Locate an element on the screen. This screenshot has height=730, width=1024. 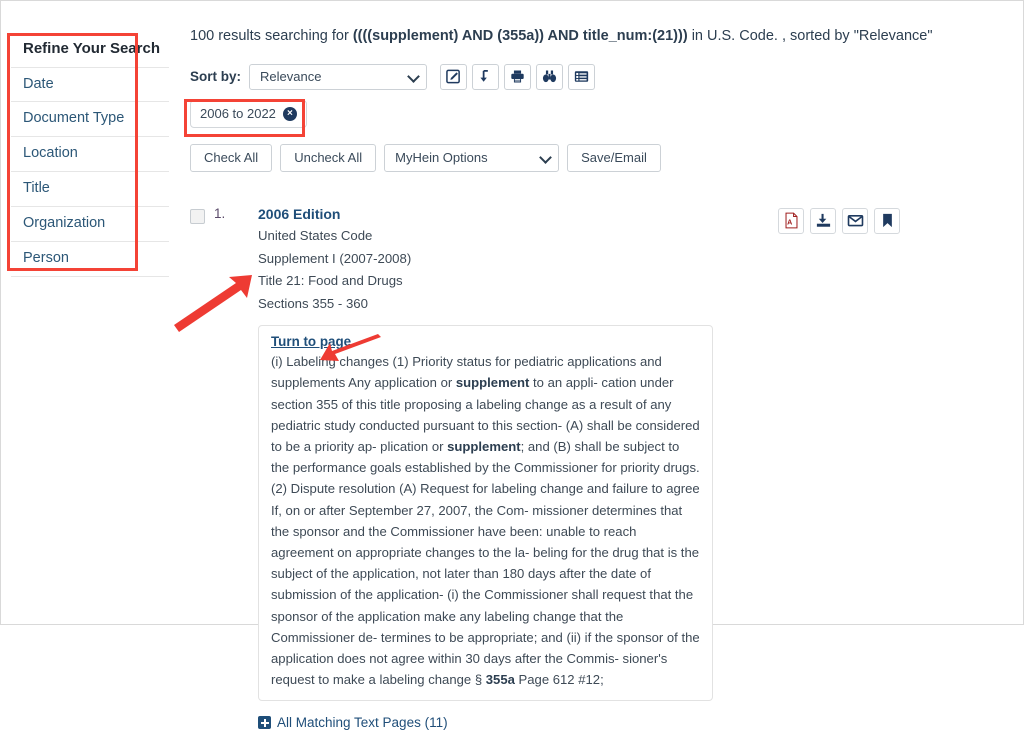
check-all-button: Check All is located at coordinates (231, 157).